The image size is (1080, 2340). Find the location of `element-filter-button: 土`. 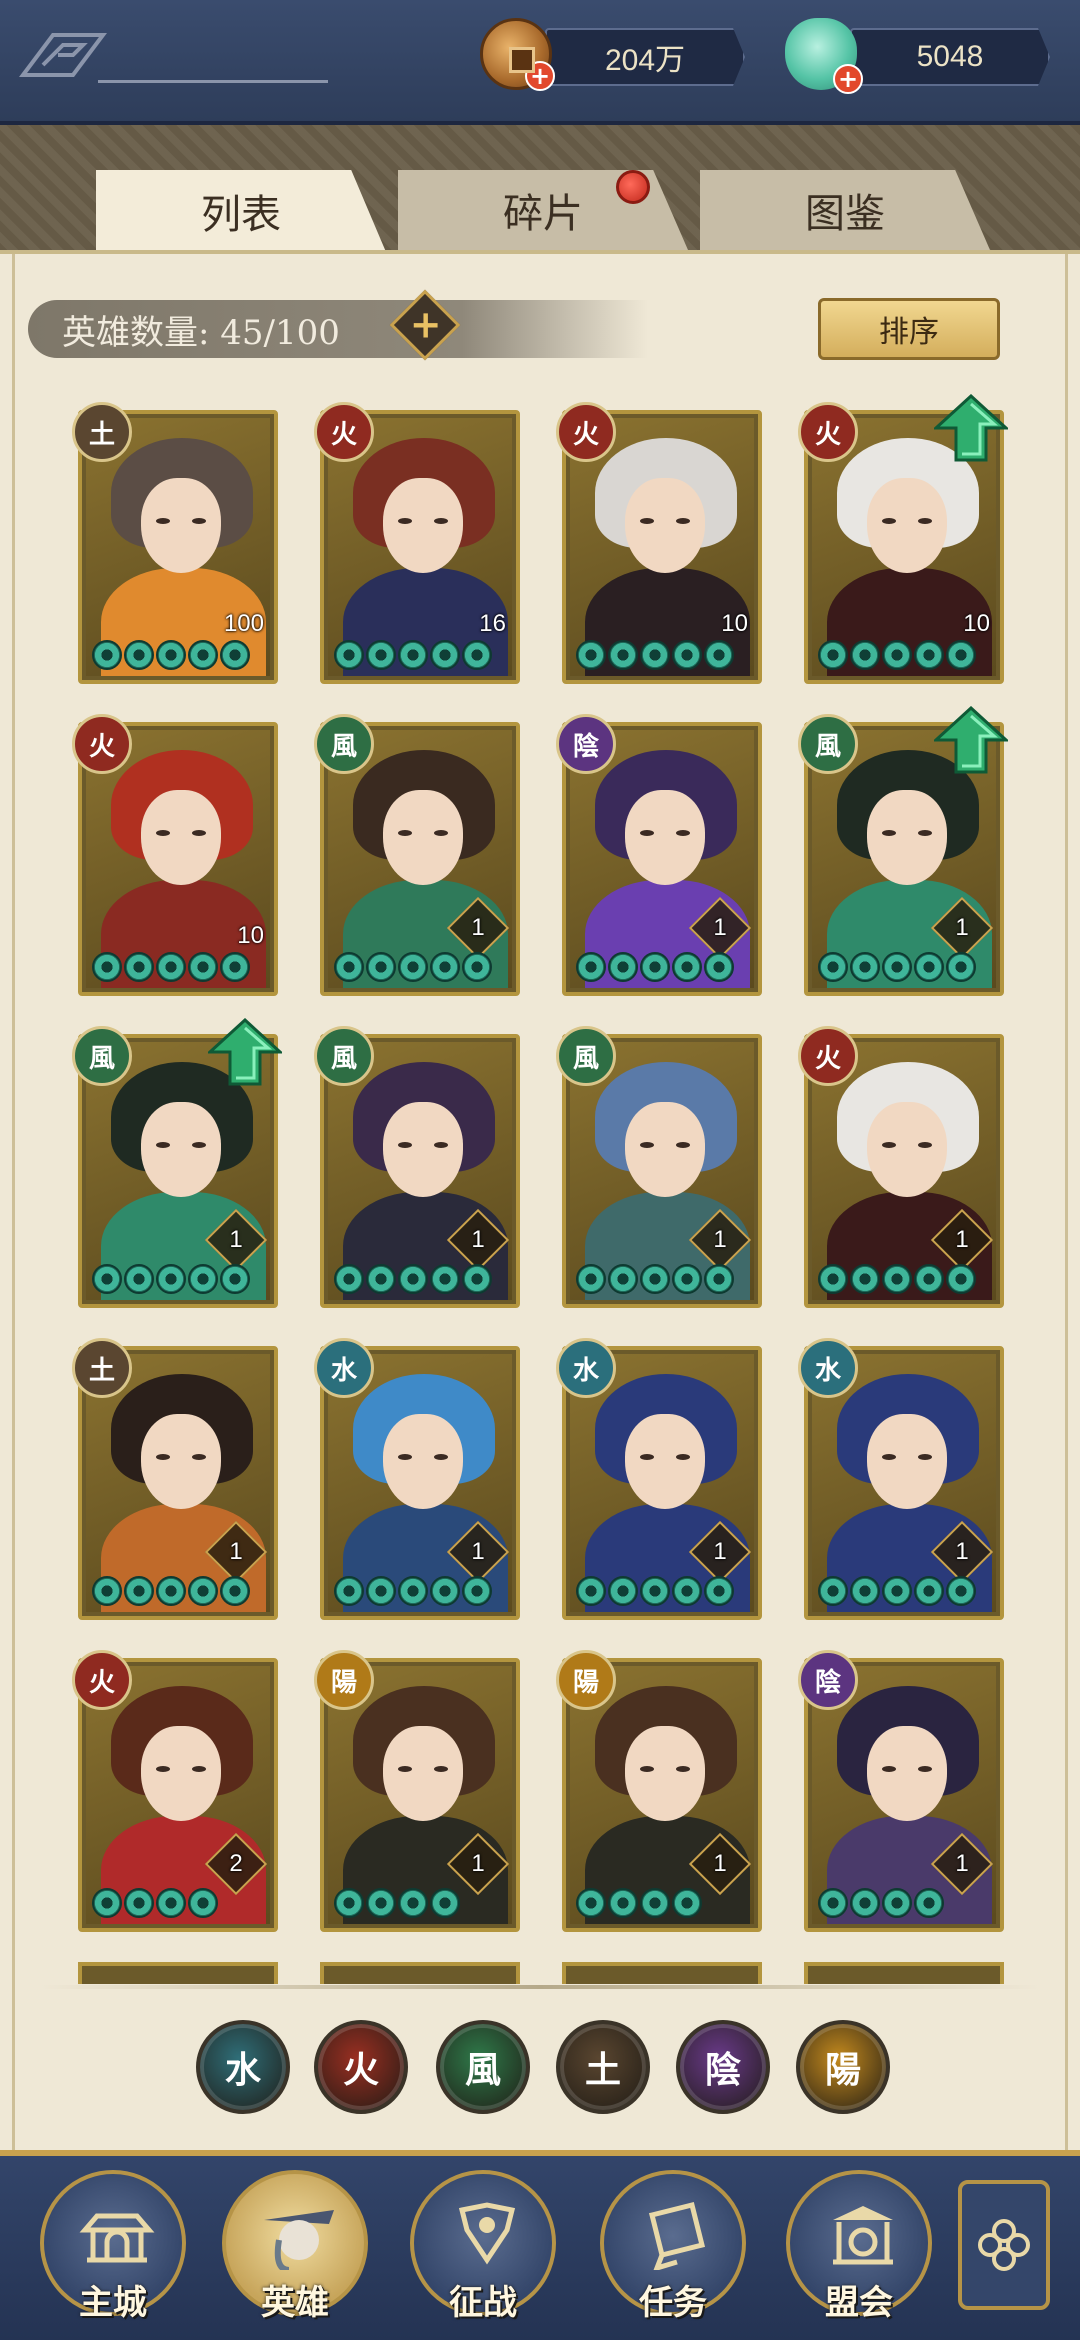

element-filter-button: 土 is located at coordinates (603, 2067).